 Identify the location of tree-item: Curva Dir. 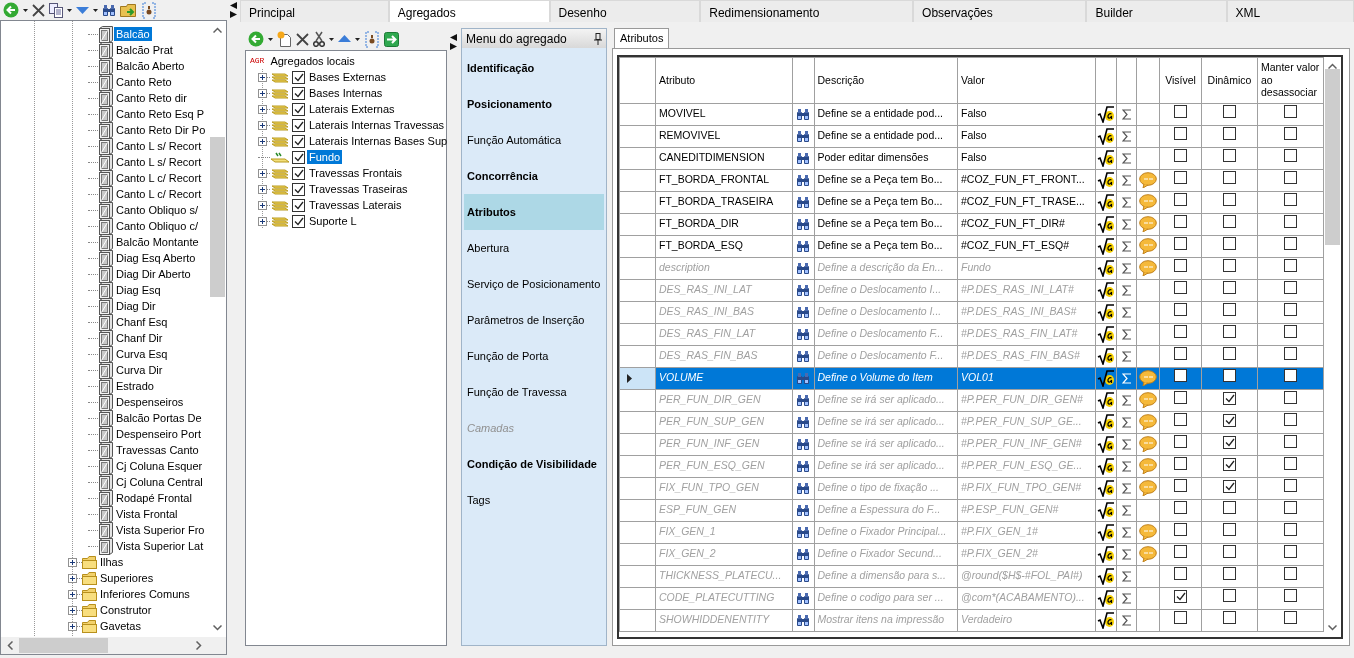
(139, 370).